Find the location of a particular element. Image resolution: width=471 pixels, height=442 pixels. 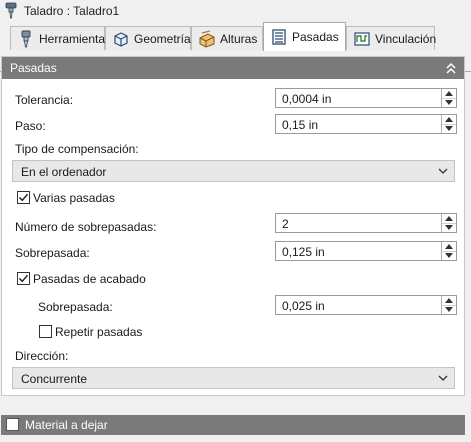

tolerance-value: 0,0004 in is located at coordinates (307, 99).